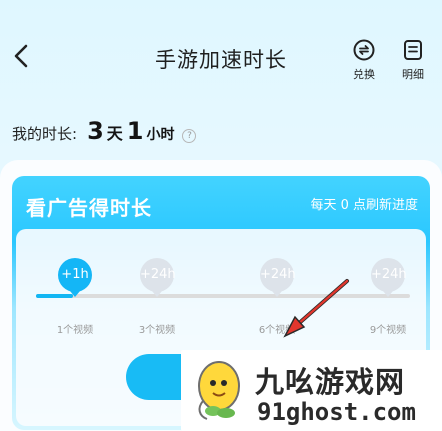 Image resolution: width=442 pixels, height=431 pixels. What do you see at coordinates (413, 50) in the screenshot?
I see `detail-icon` at bounding box center [413, 50].